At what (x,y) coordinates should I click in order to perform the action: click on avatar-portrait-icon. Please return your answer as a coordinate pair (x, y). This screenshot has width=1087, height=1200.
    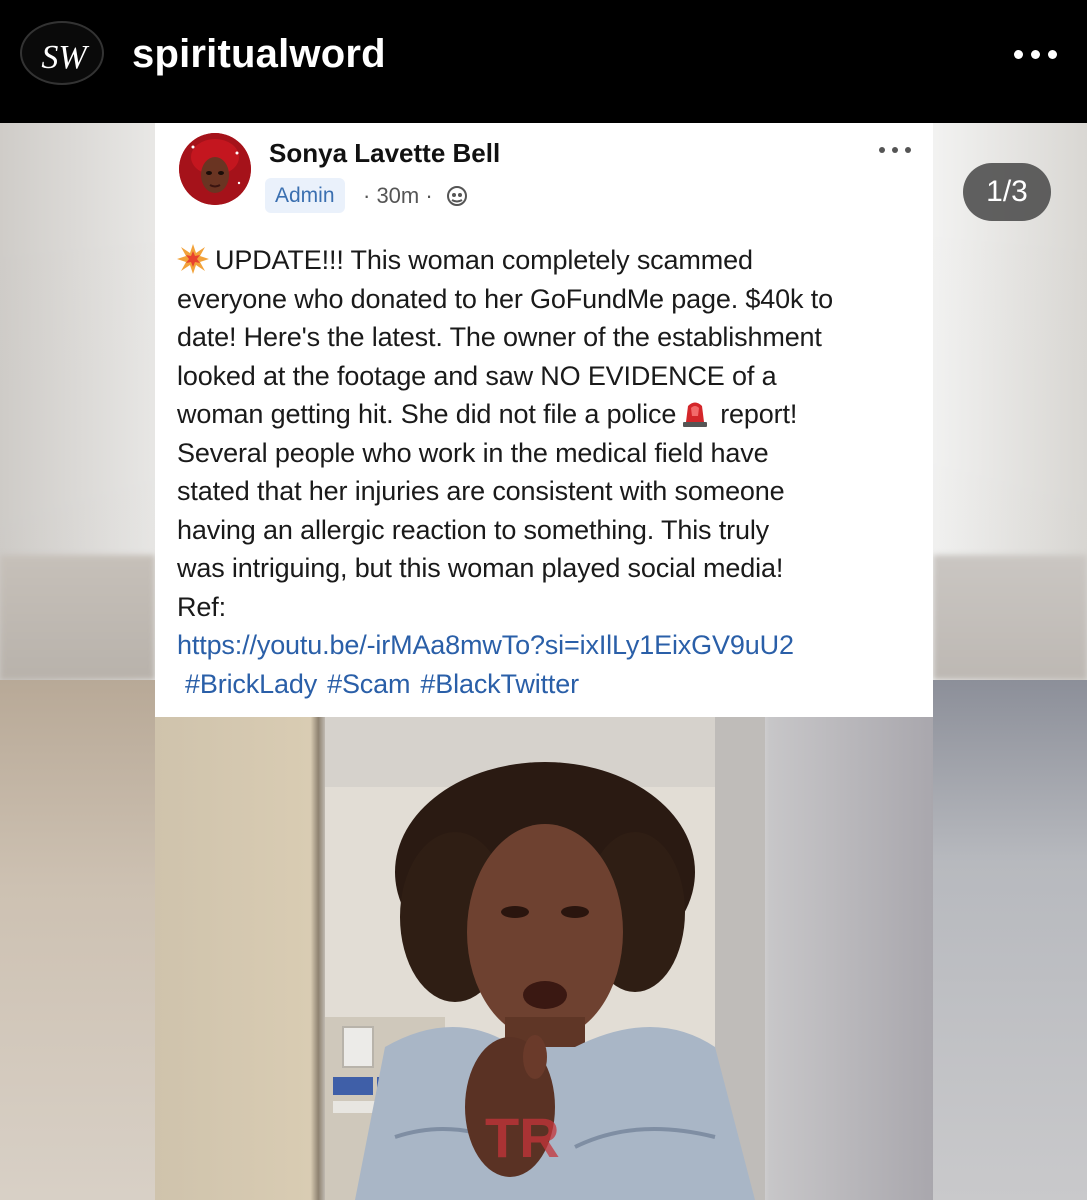
    Looking at the image, I should click on (215, 169).